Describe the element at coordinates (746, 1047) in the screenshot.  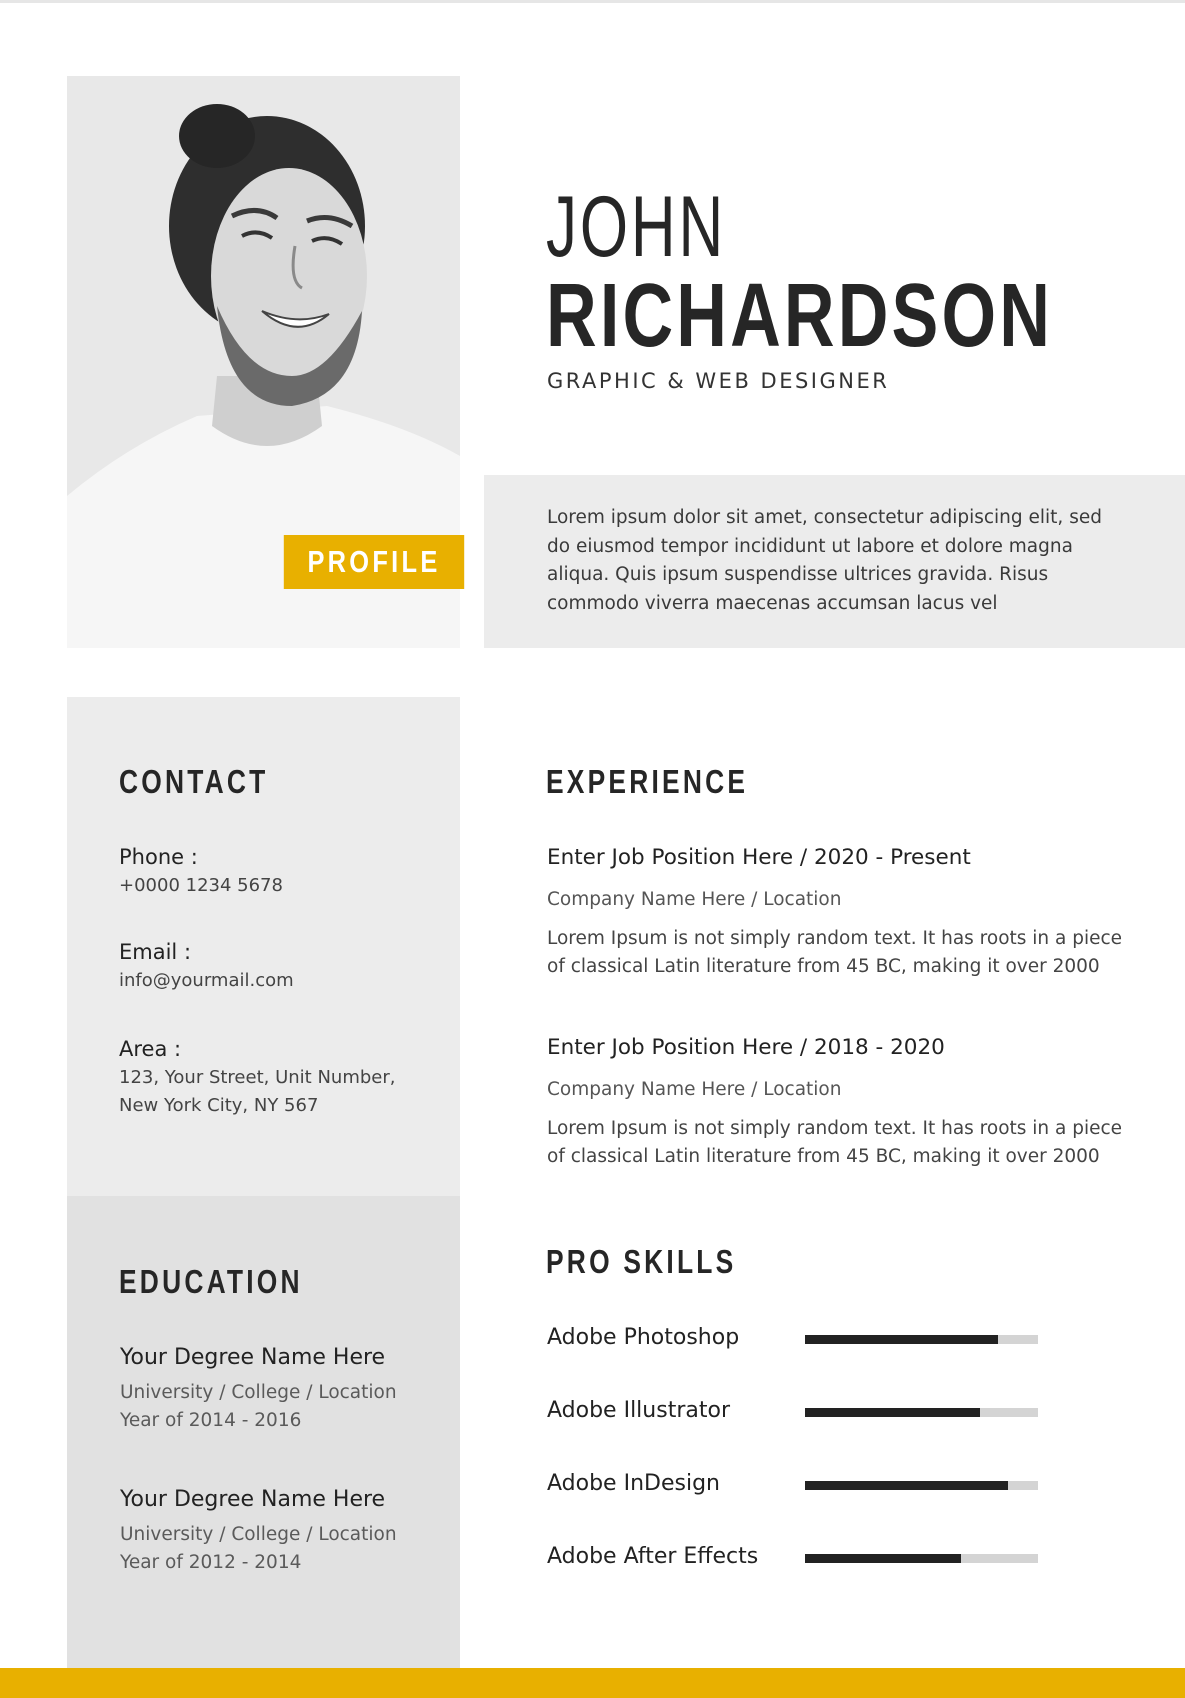
I see `exp-title-2: Enter Job Position Here / 2018 - 2020` at that location.